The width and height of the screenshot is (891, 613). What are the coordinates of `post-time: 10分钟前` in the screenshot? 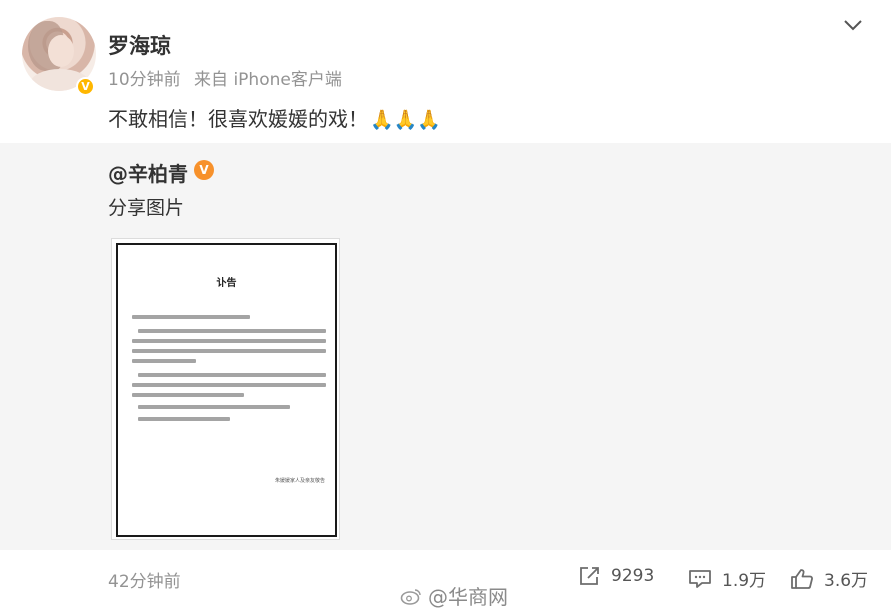 It's located at (144, 80).